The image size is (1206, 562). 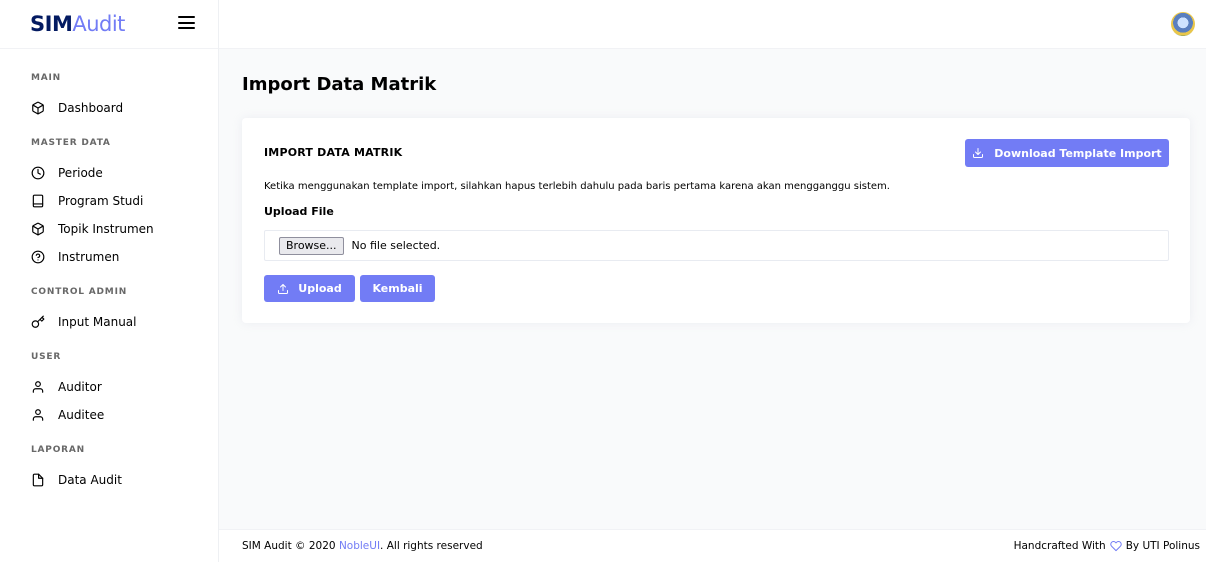 I want to click on tablet-icon, so click(x=38, y=201).